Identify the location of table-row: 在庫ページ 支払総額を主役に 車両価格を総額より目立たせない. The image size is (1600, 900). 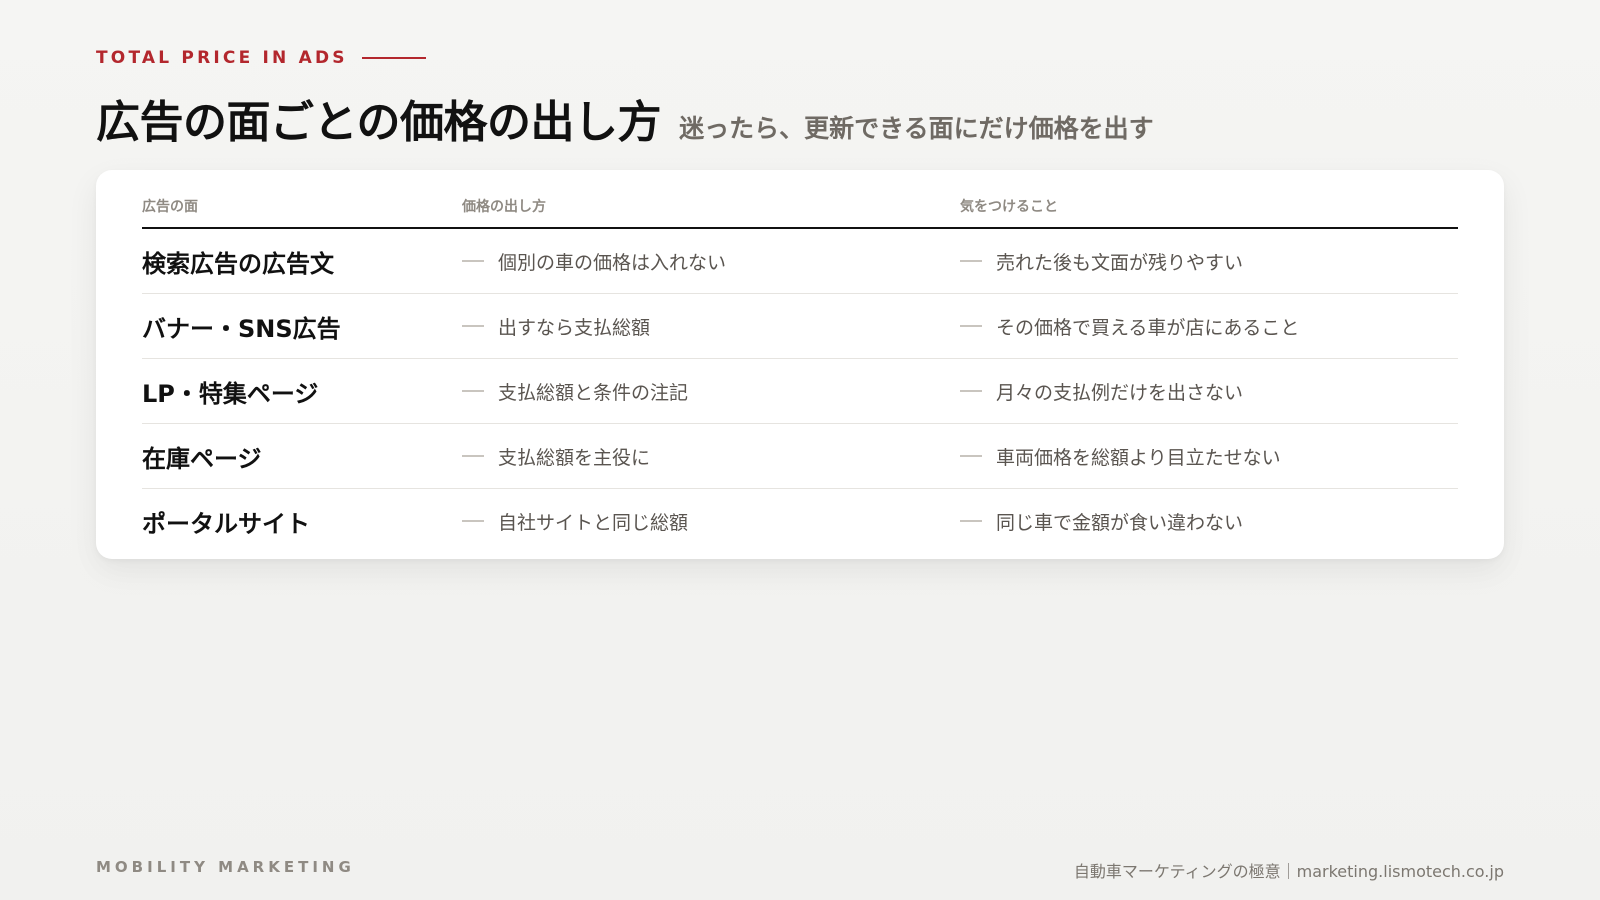
(800, 456).